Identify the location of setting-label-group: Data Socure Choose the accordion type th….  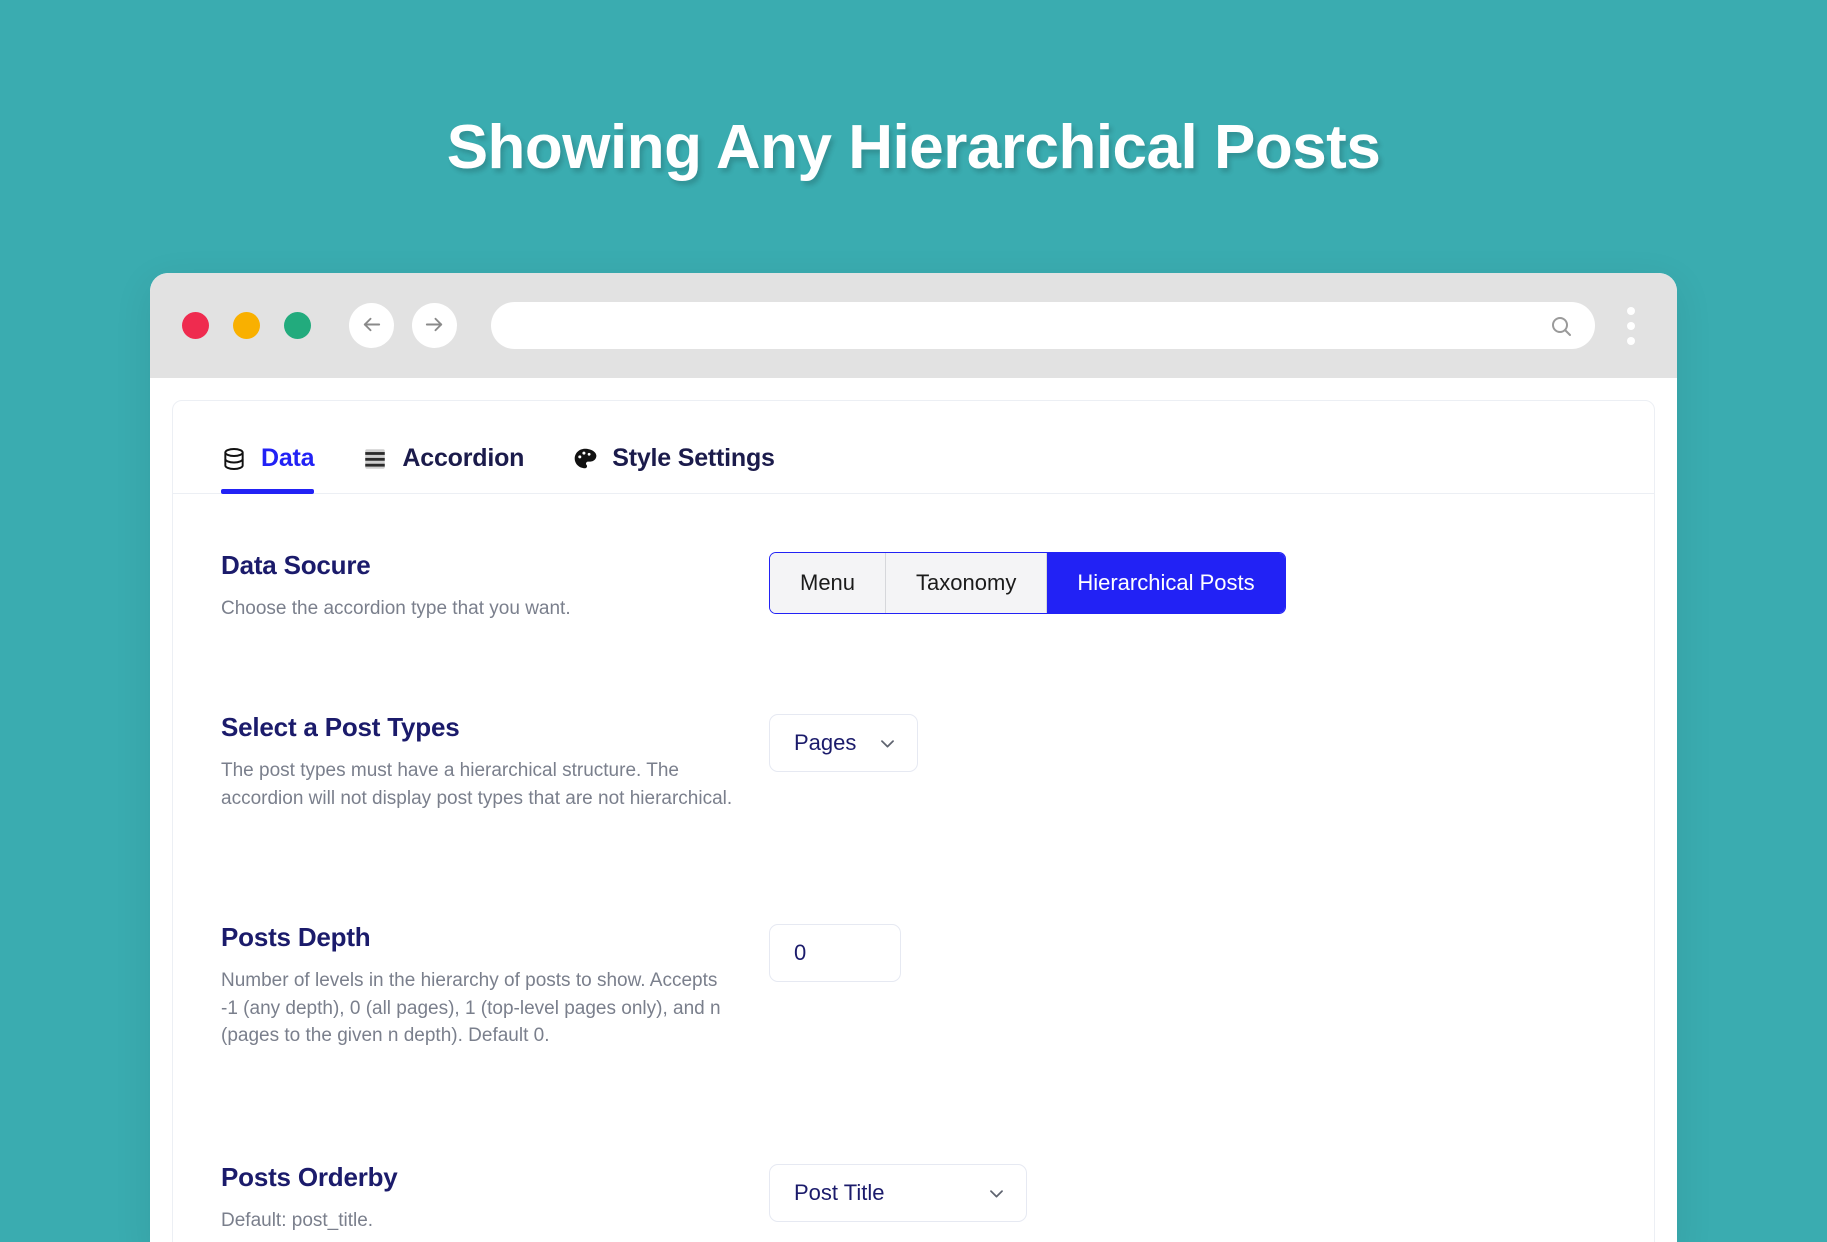
(495, 586).